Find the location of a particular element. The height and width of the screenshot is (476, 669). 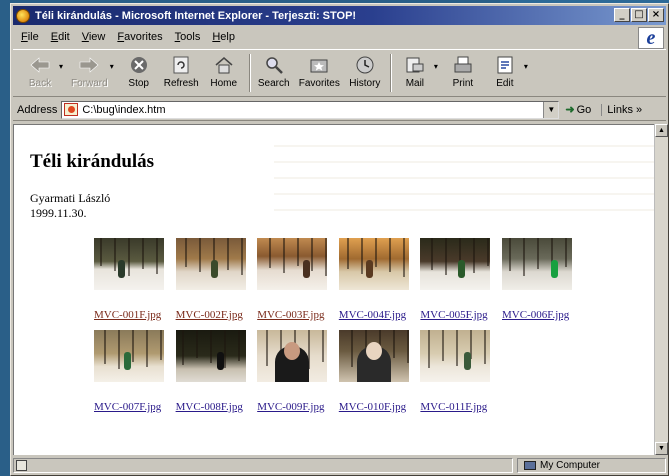

menu-tools: Tools is located at coordinates (188, 37).